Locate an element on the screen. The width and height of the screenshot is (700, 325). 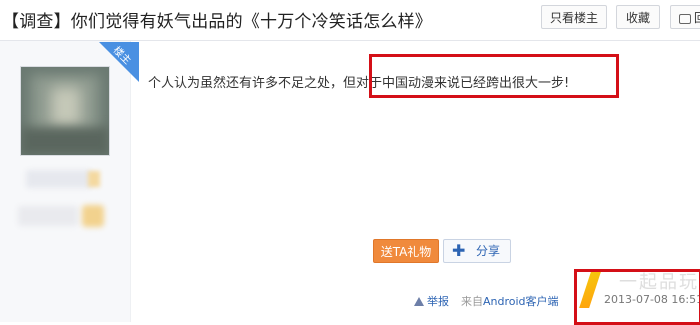
thread-header: 【调查】你们觉得有妖气出品的《十万个冷笑话怎么样》 只看楼主 收藏 回 is located at coordinates (350, 20).